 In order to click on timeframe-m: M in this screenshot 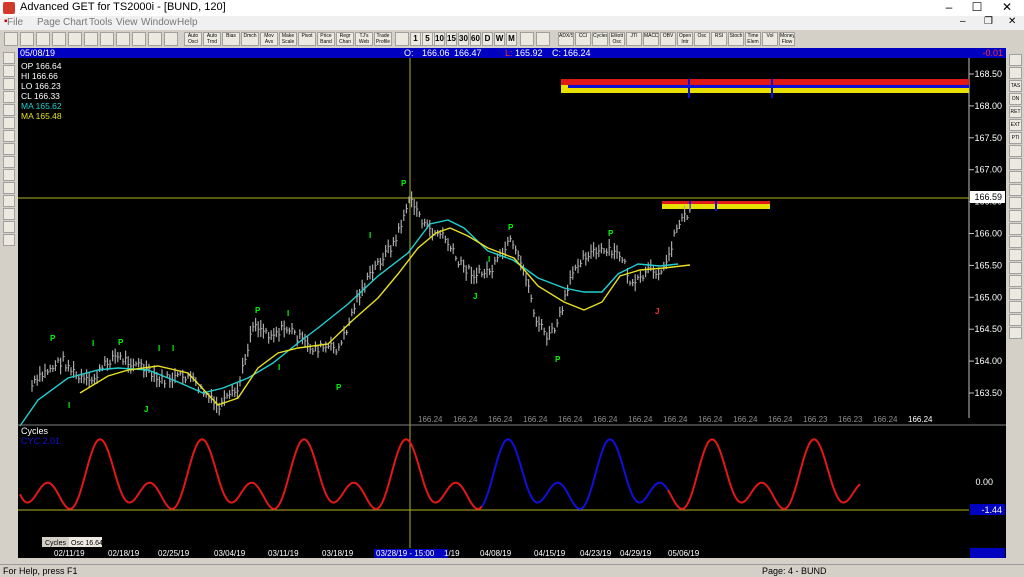, I will do `click(511, 39)`.